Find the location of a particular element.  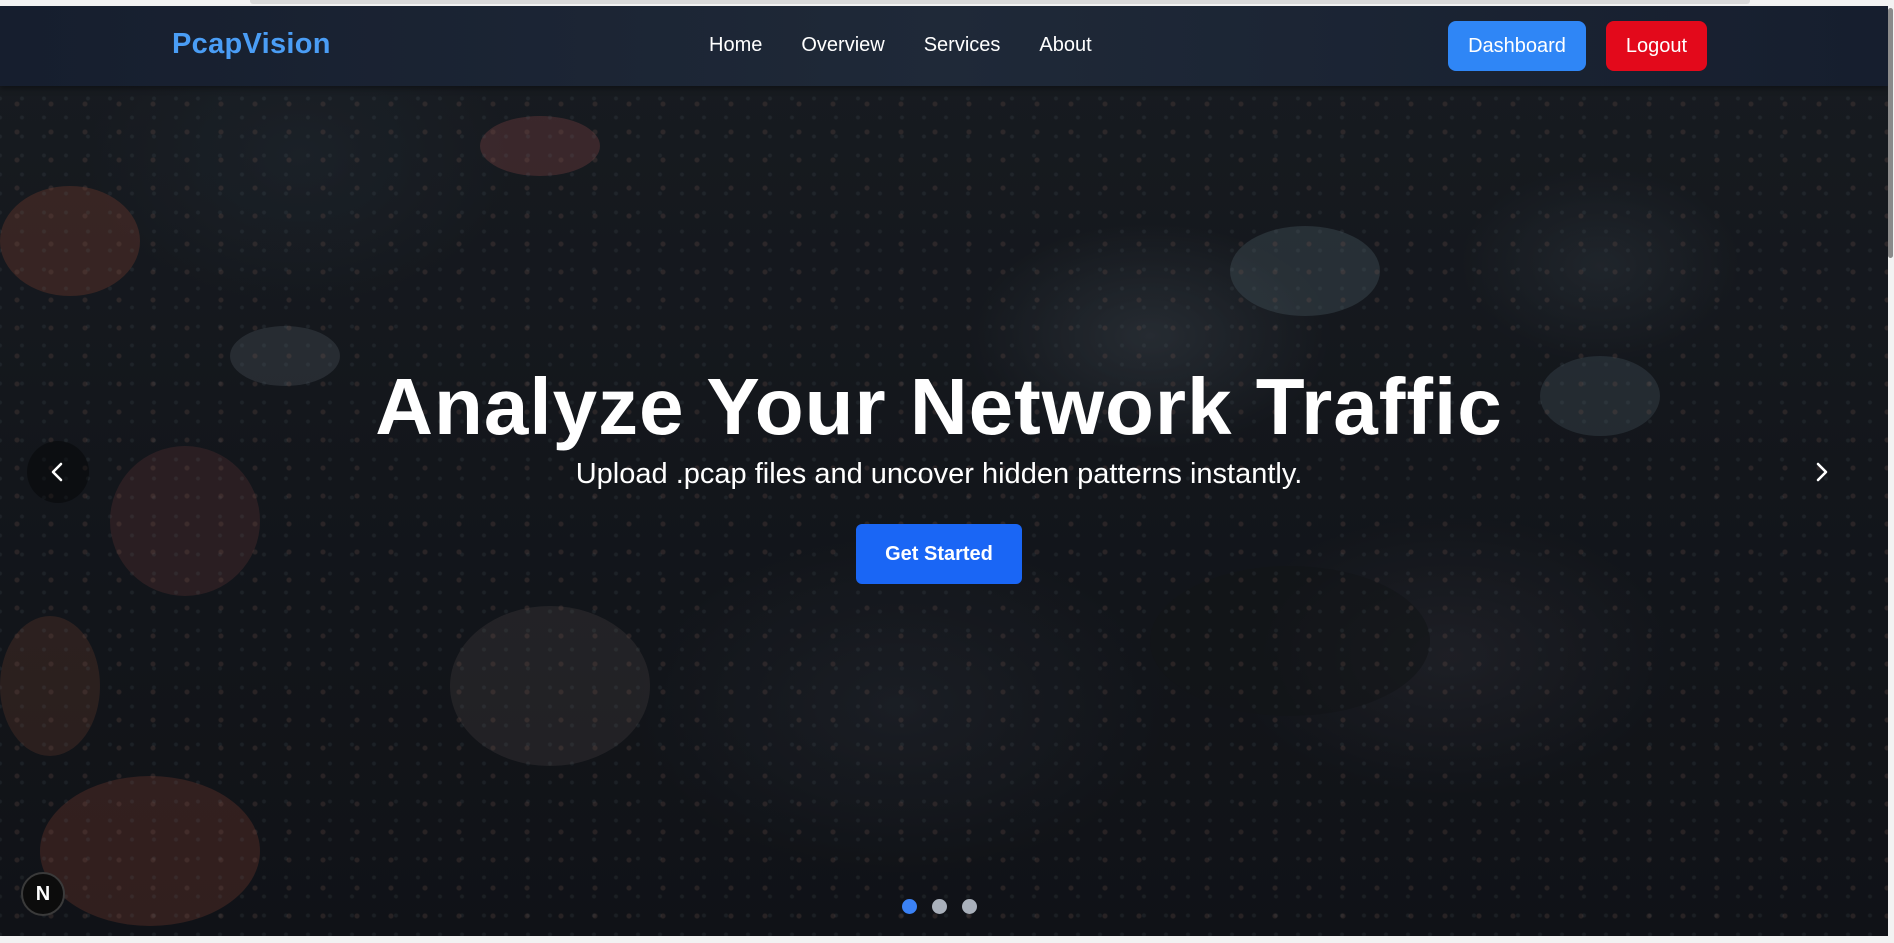

chevron-left-icon is located at coordinates (57, 472).